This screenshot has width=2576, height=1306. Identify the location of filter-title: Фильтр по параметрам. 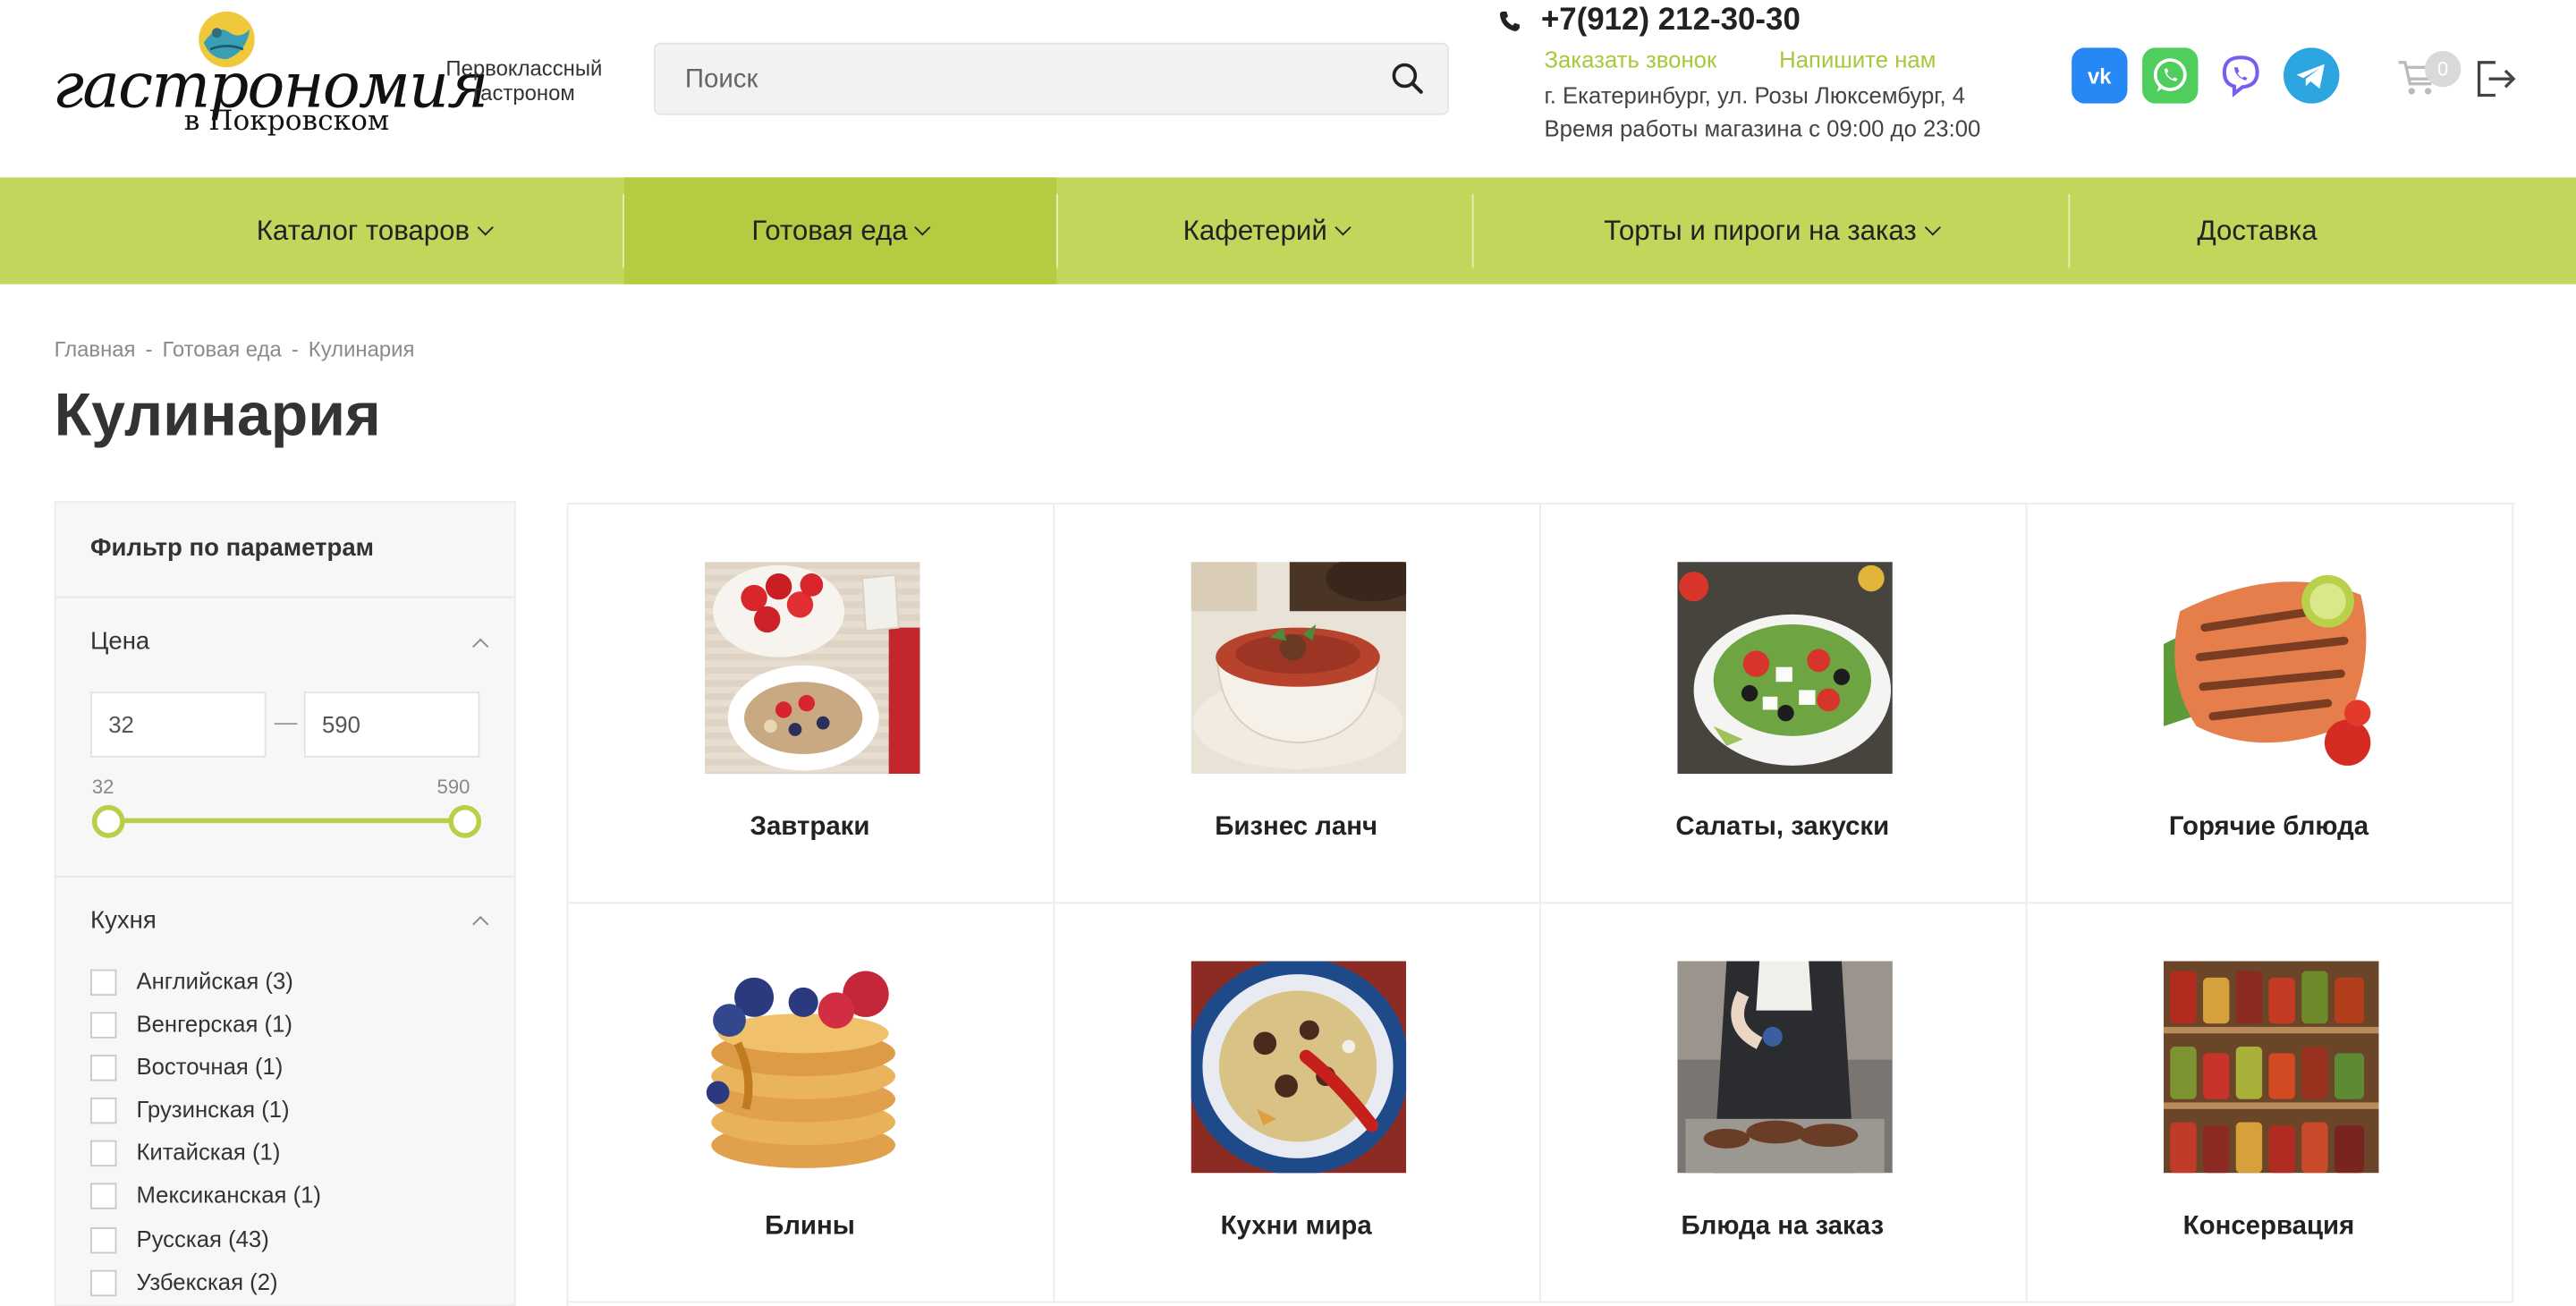
(232, 548).